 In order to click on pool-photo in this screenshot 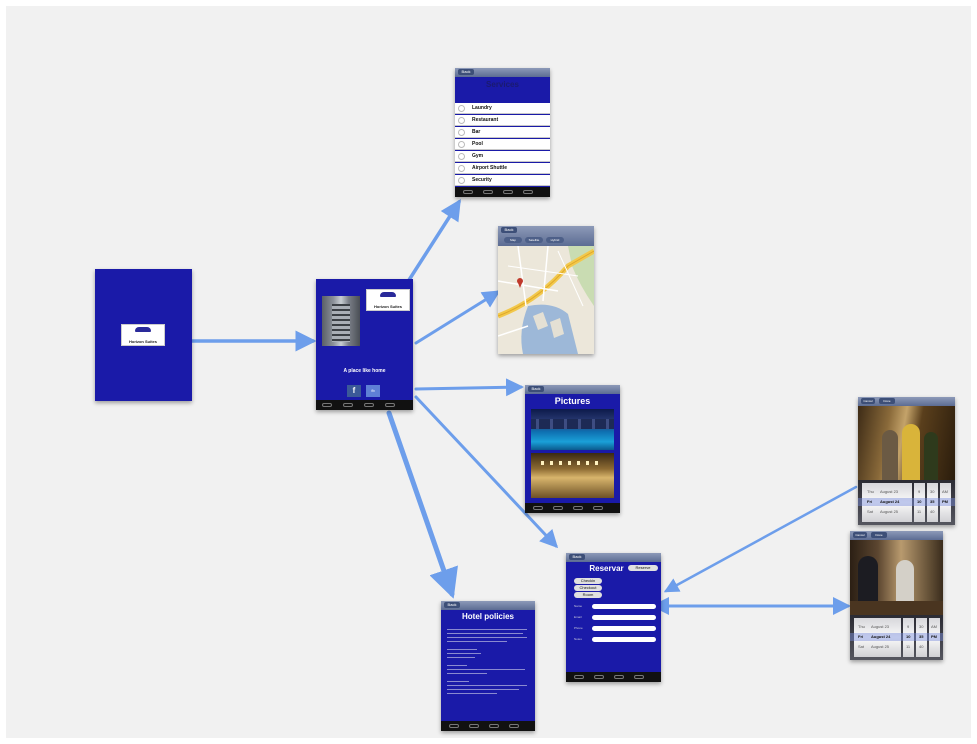, I will do `click(572, 429)`.